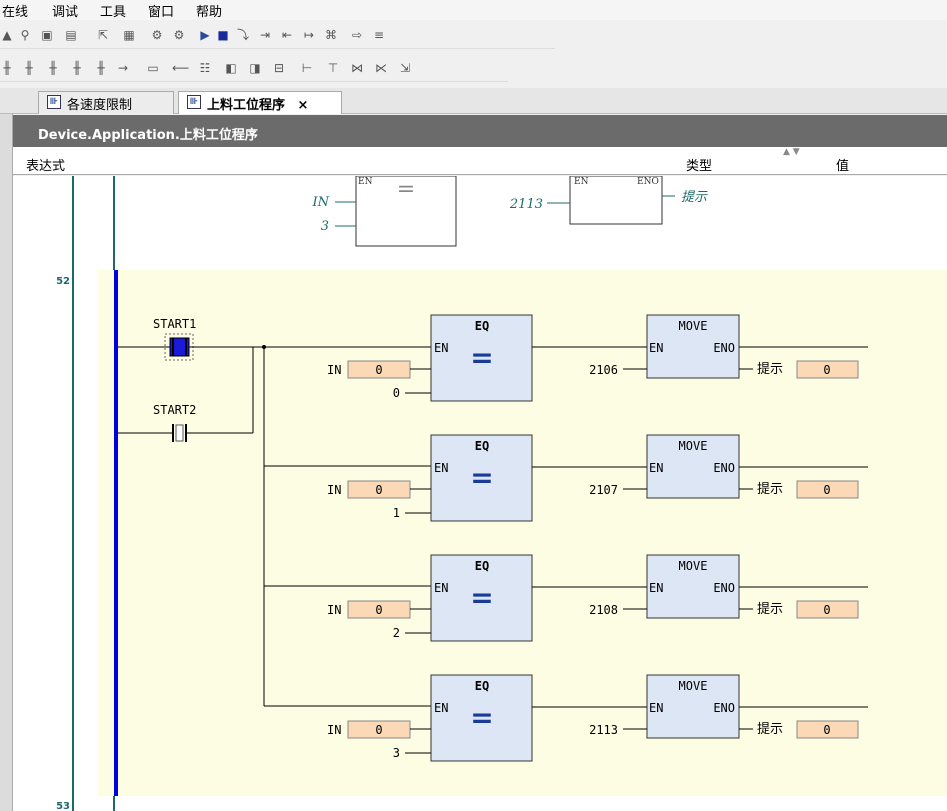 This screenshot has width=947, height=811. I want to click on gear-icon: ⚙, so click(157, 35).